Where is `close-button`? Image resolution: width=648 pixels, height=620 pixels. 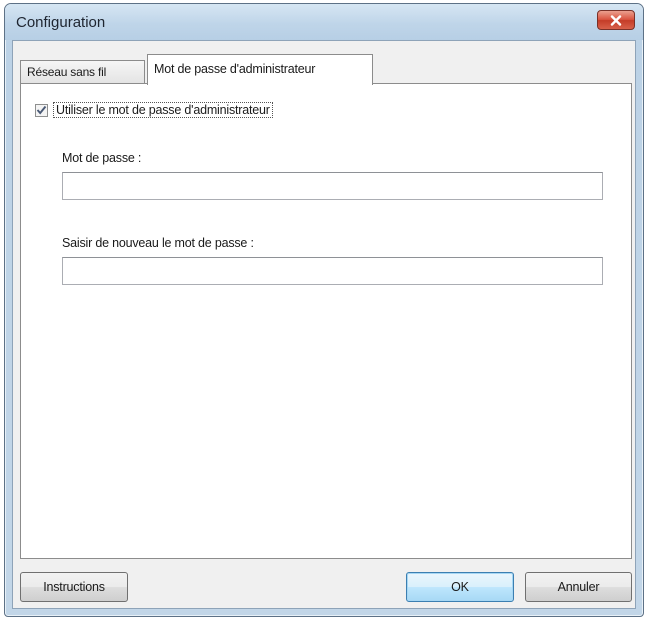 close-button is located at coordinates (616, 20).